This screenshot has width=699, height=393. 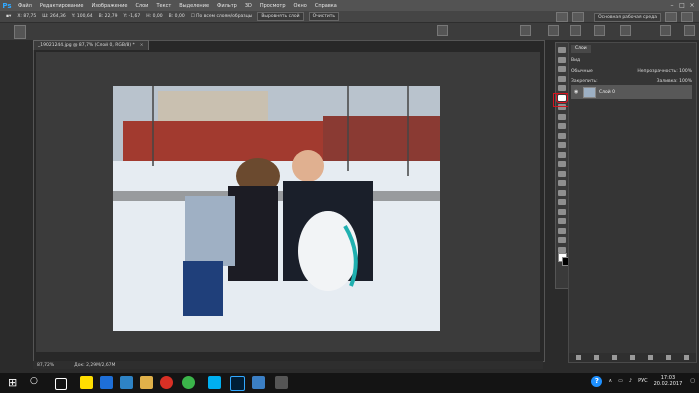 I want to click on browser-icon, so click(x=106, y=382).